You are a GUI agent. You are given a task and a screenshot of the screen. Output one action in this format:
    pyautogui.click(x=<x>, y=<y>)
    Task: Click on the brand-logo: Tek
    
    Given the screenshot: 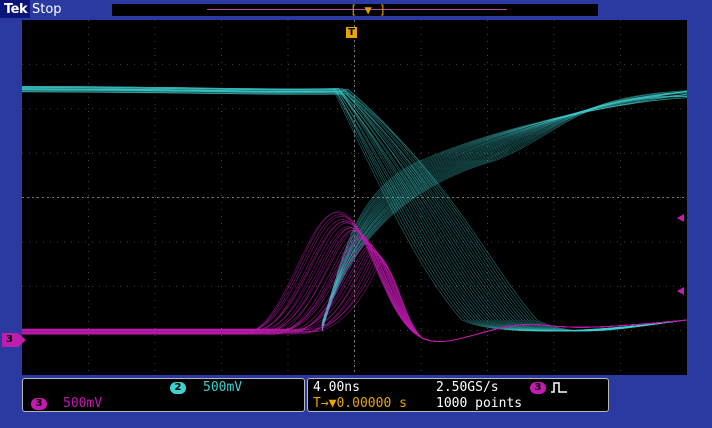 What is the action you would take?
    pyautogui.click(x=16, y=9)
    